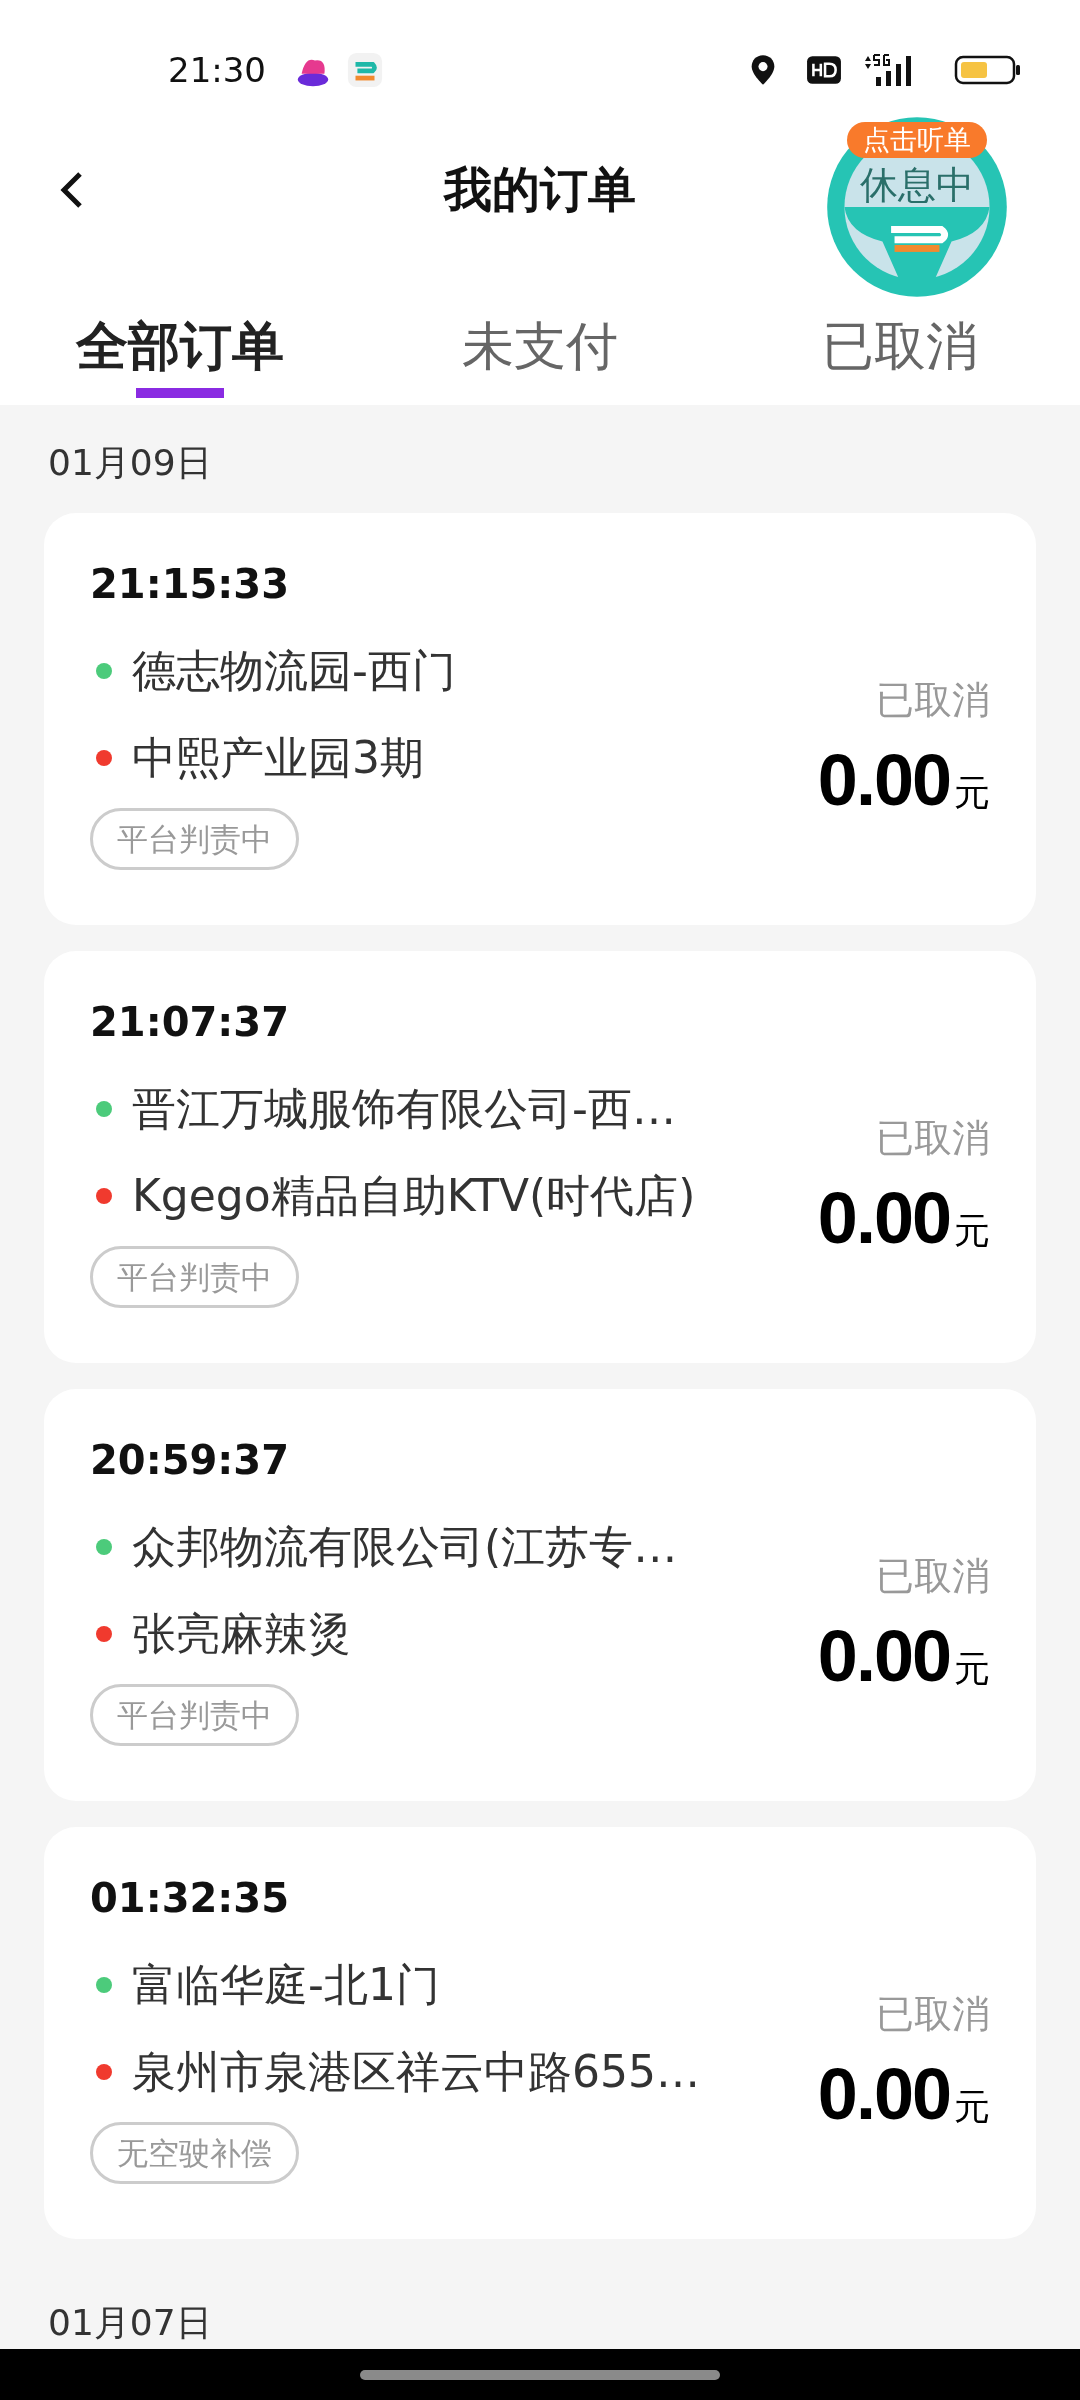 The width and height of the screenshot is (1080, 2400). I want to click on home-indicator, so click(540, 2374).